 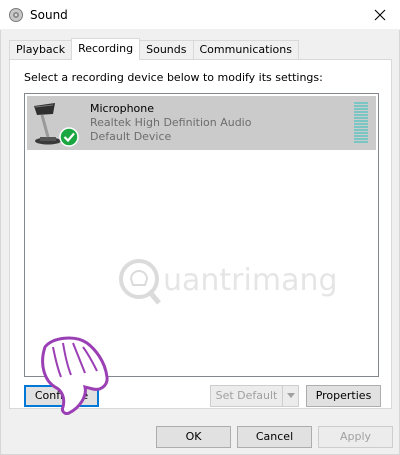 I want to click on device-status: Default Device, so click(x=131, y=136).